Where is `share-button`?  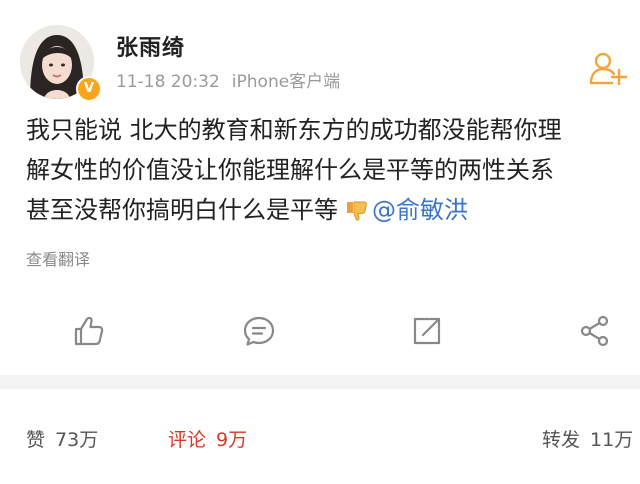
share-button is located at coordinates (595, 331).